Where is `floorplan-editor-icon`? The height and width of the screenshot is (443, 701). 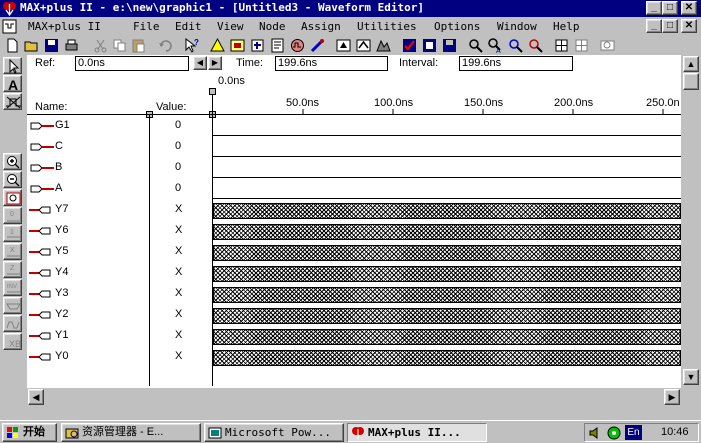
floorplan-editor-icon is located at coordinates (237, 45).